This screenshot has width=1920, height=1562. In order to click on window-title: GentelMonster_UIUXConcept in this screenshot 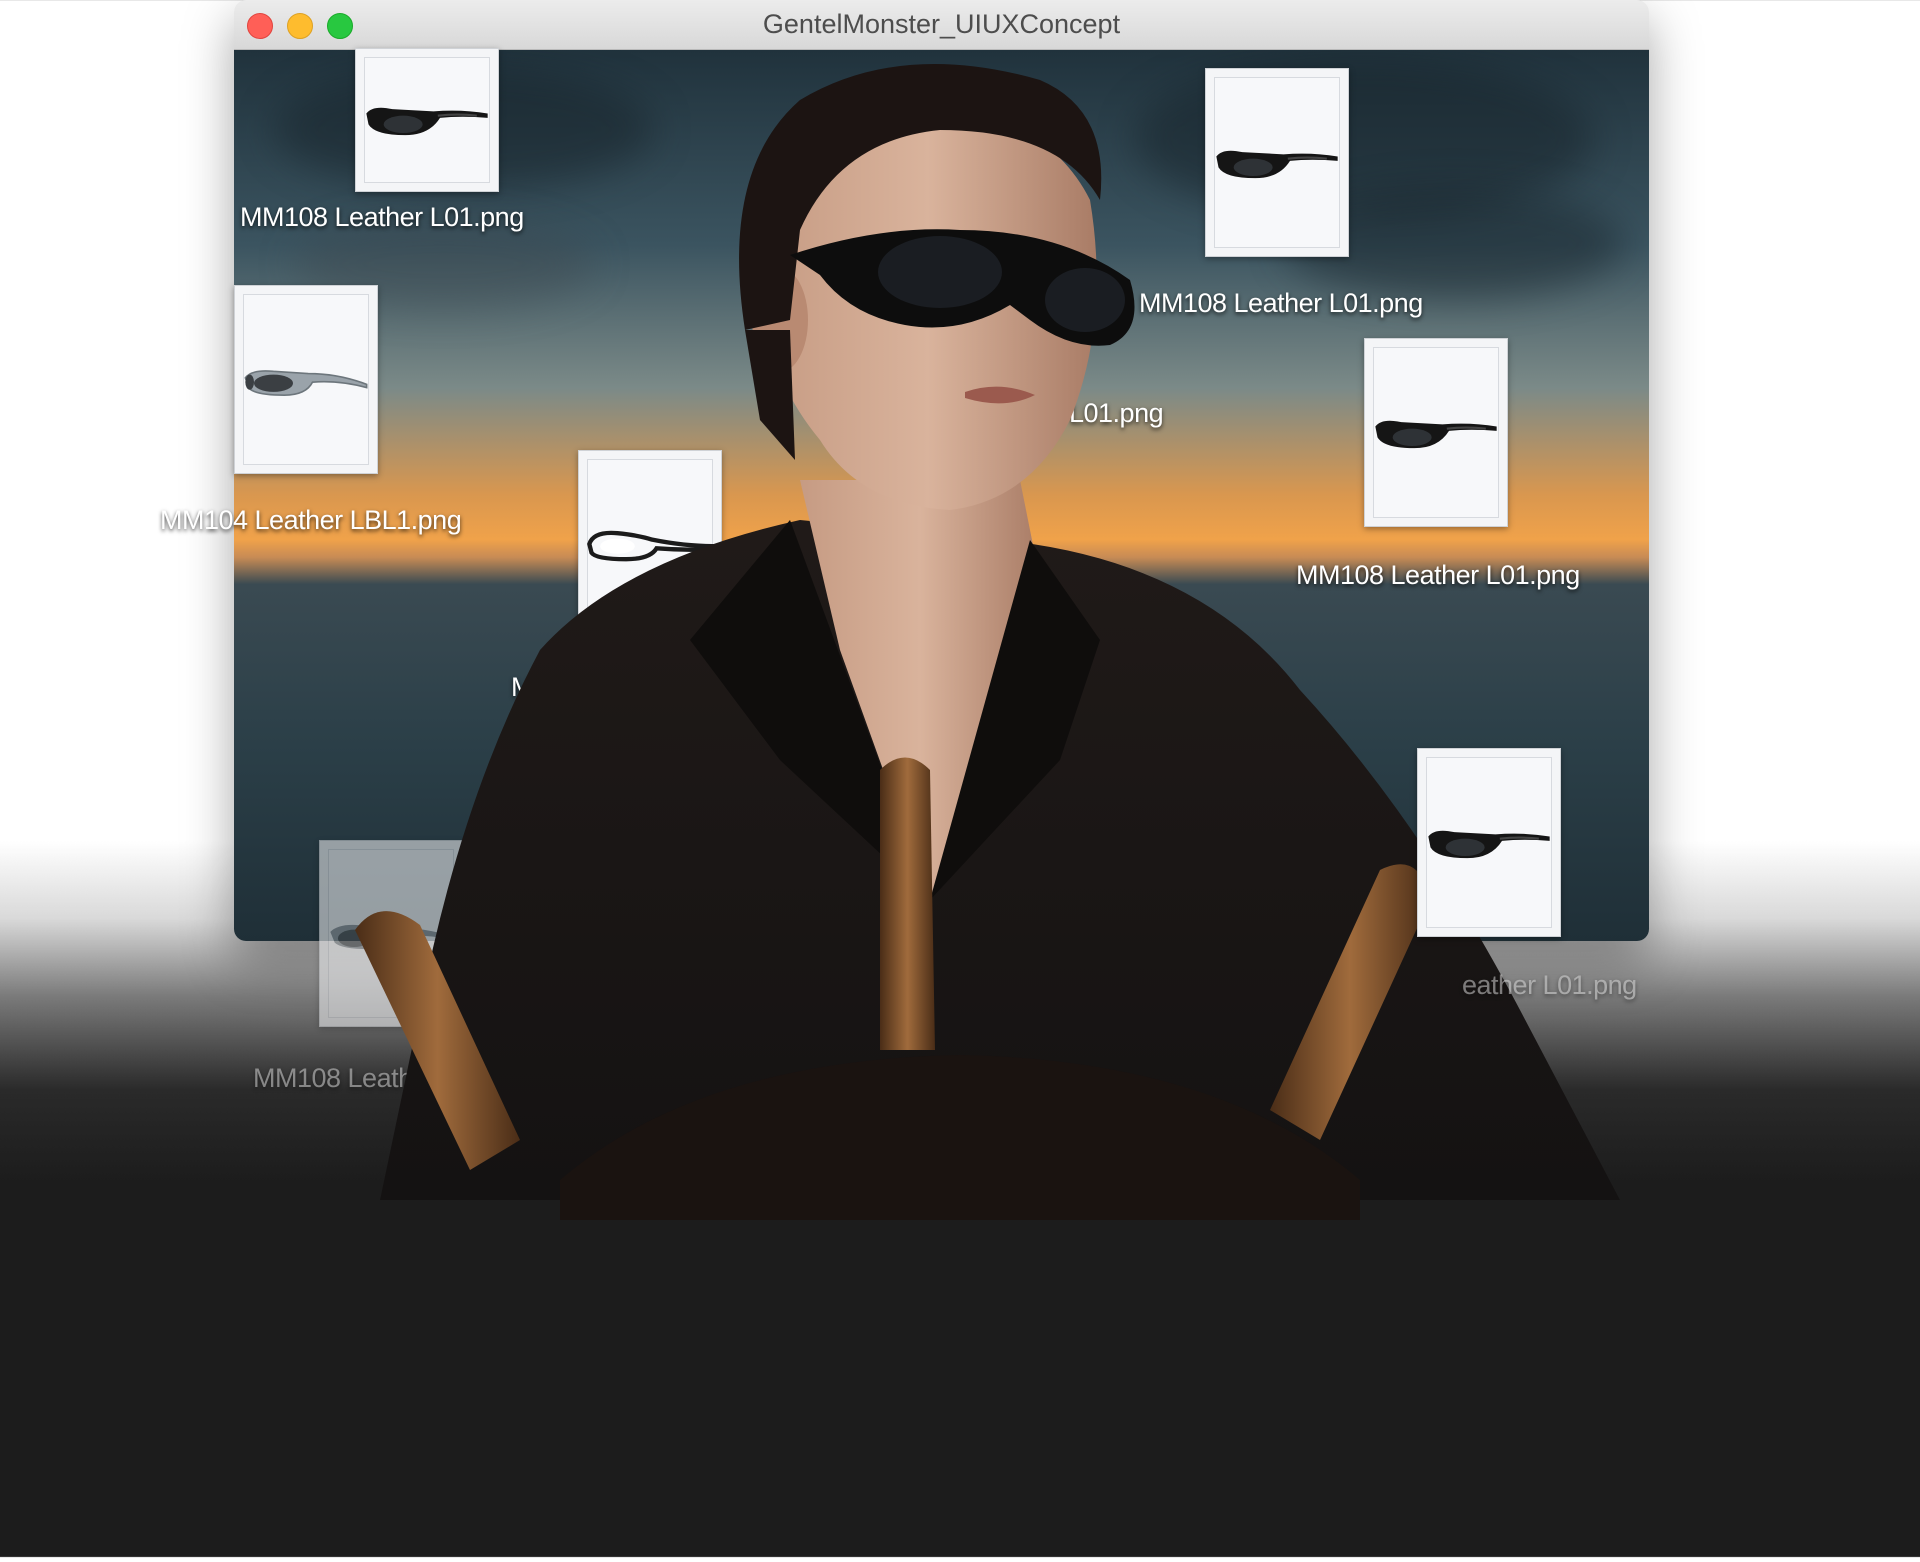, I will do `click(941, 24)`.